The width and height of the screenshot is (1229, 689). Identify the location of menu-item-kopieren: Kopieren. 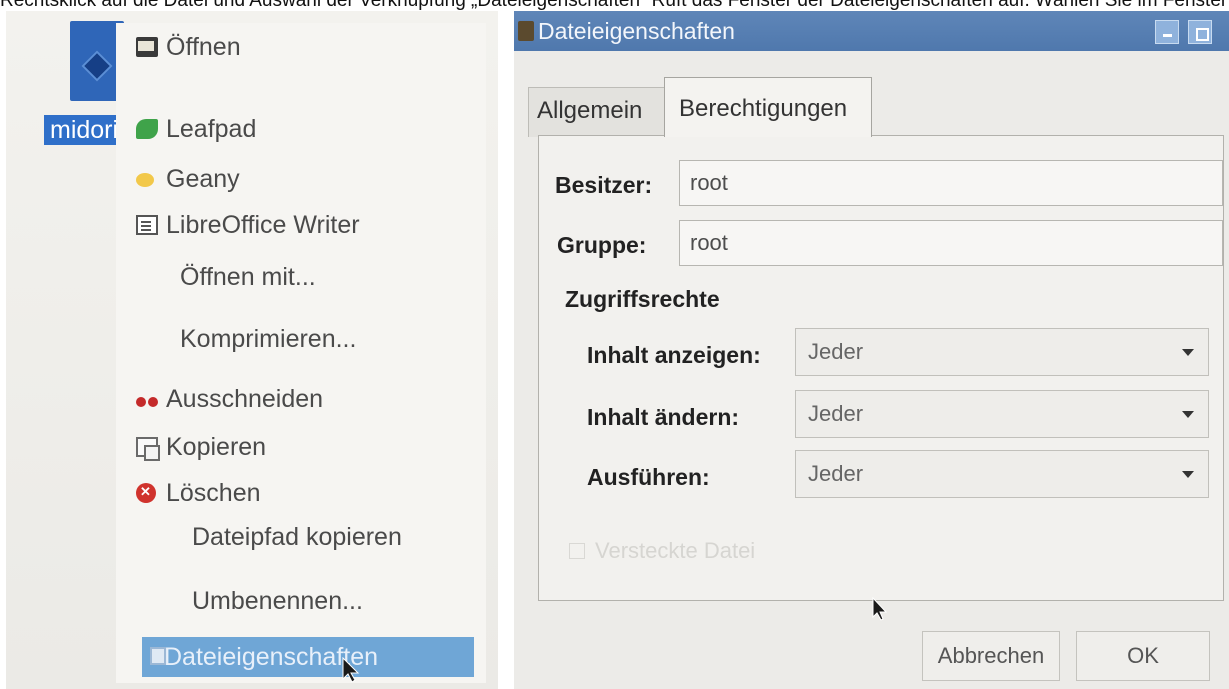
(296, 447).